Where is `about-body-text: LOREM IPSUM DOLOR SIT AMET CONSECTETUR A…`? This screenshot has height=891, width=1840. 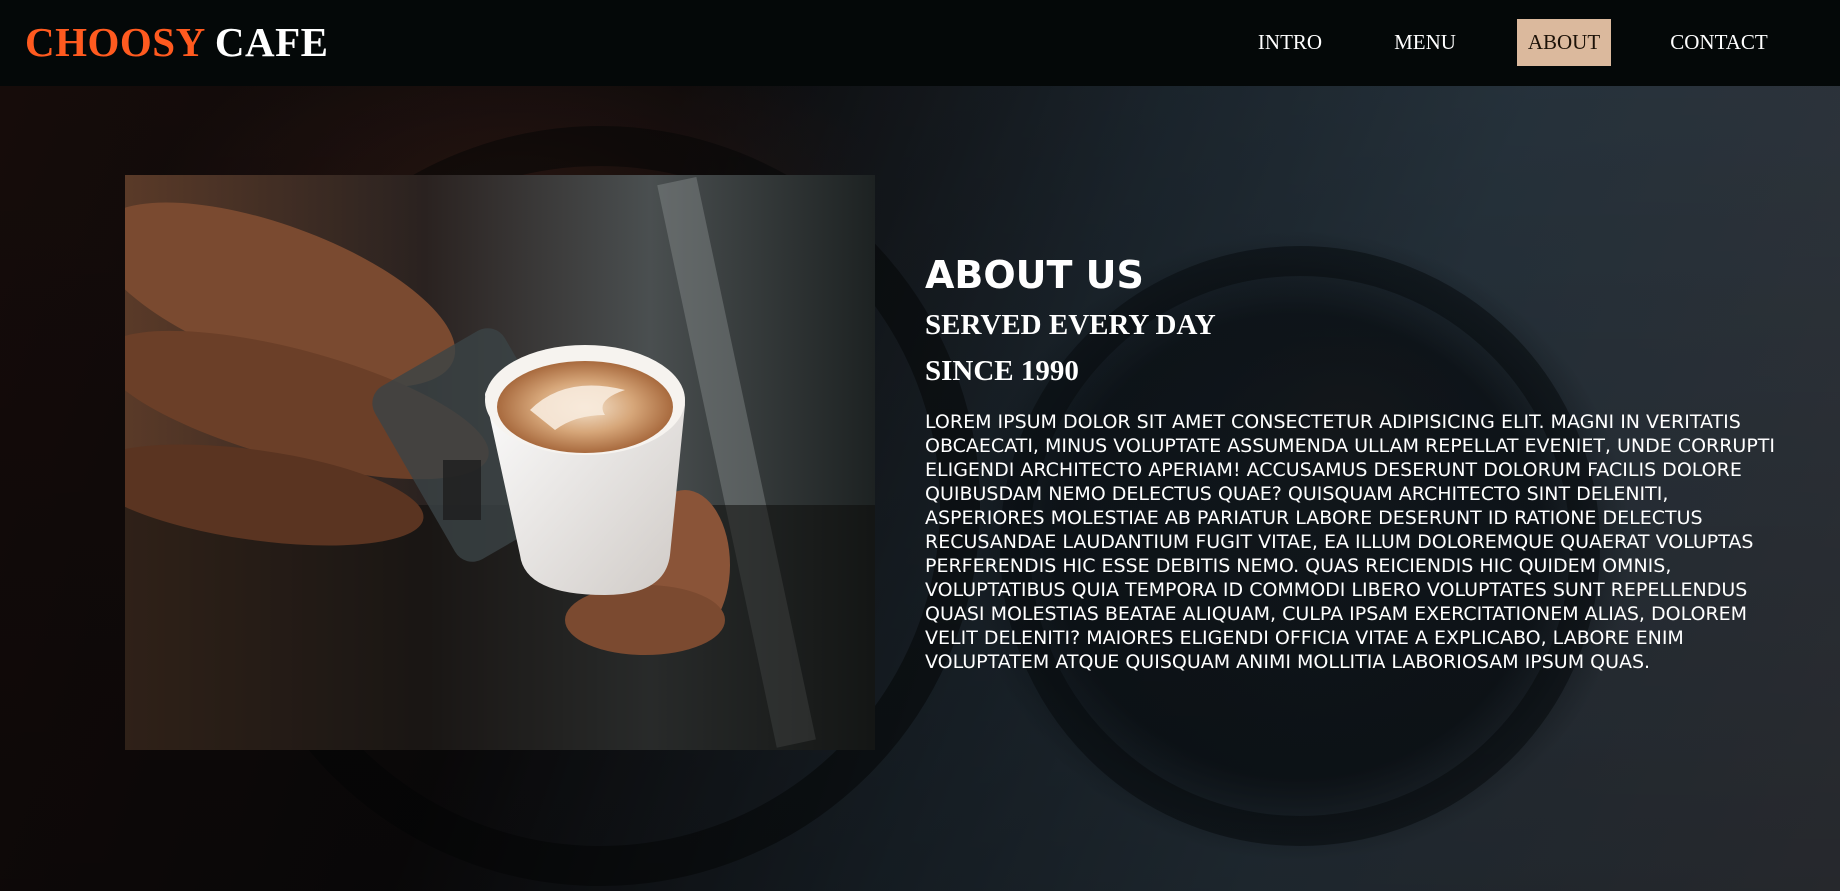
about-body-text: LOREM IPSUM DOLOR SIT AMET CONSECTETUR A… is located at coordinates (1350, 542).